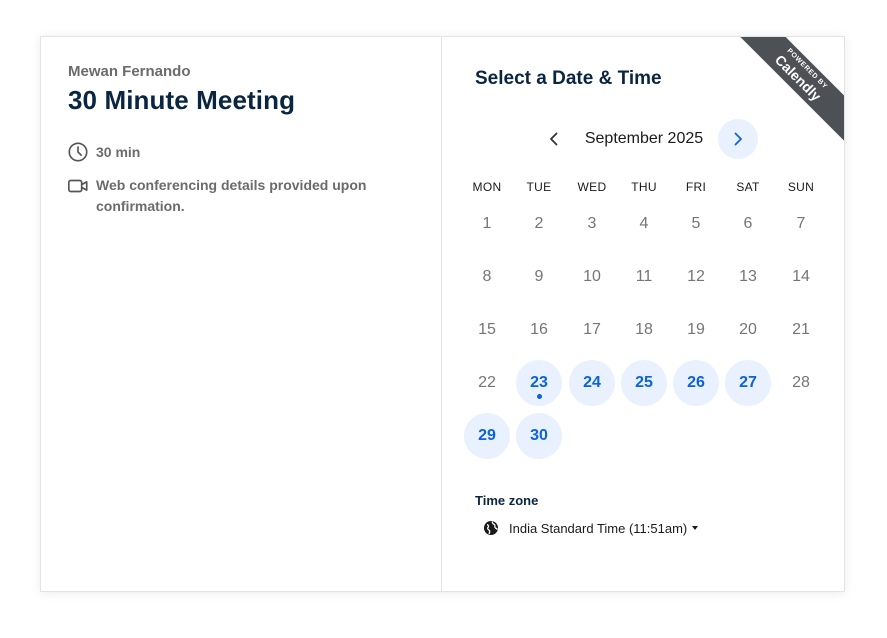  I want to click on date-cell: 18, so click(644, 330).